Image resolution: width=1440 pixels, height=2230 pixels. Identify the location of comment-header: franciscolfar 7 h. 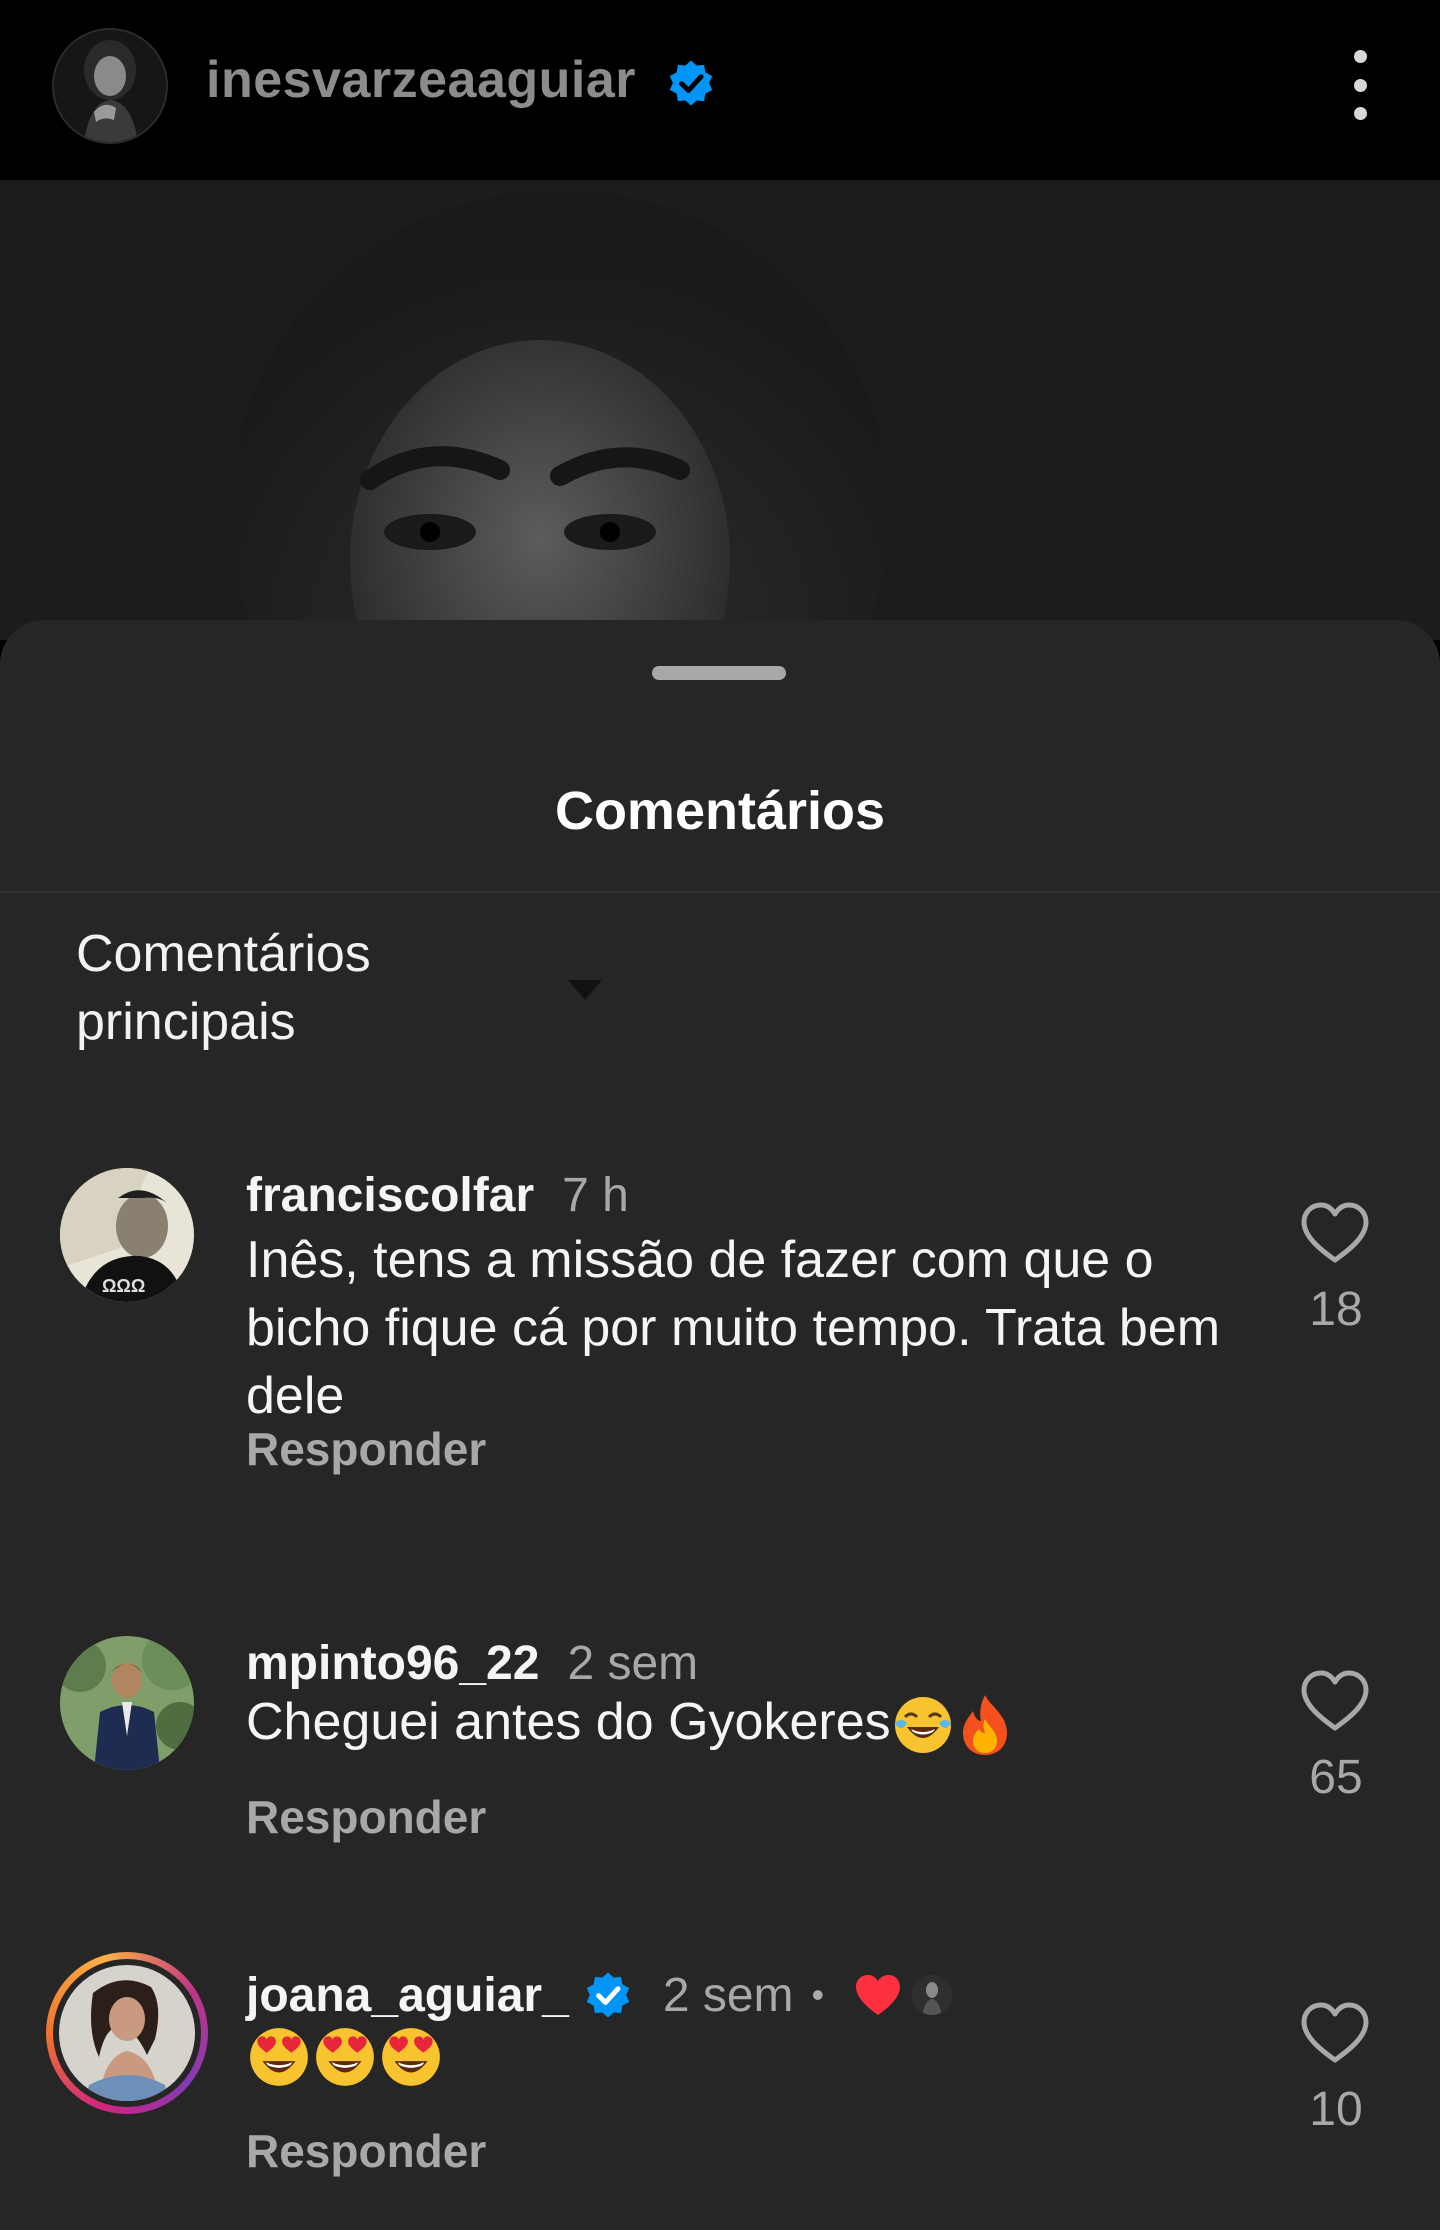
(437, 1195).